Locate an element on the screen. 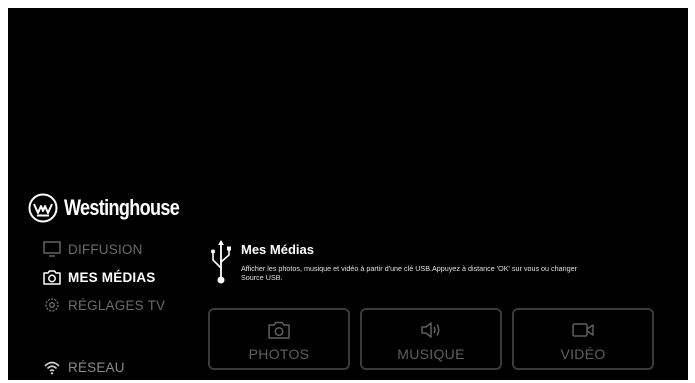 The image size is (695, 383). brand-logo: Westinghouse is located at coordinates (116, 208).